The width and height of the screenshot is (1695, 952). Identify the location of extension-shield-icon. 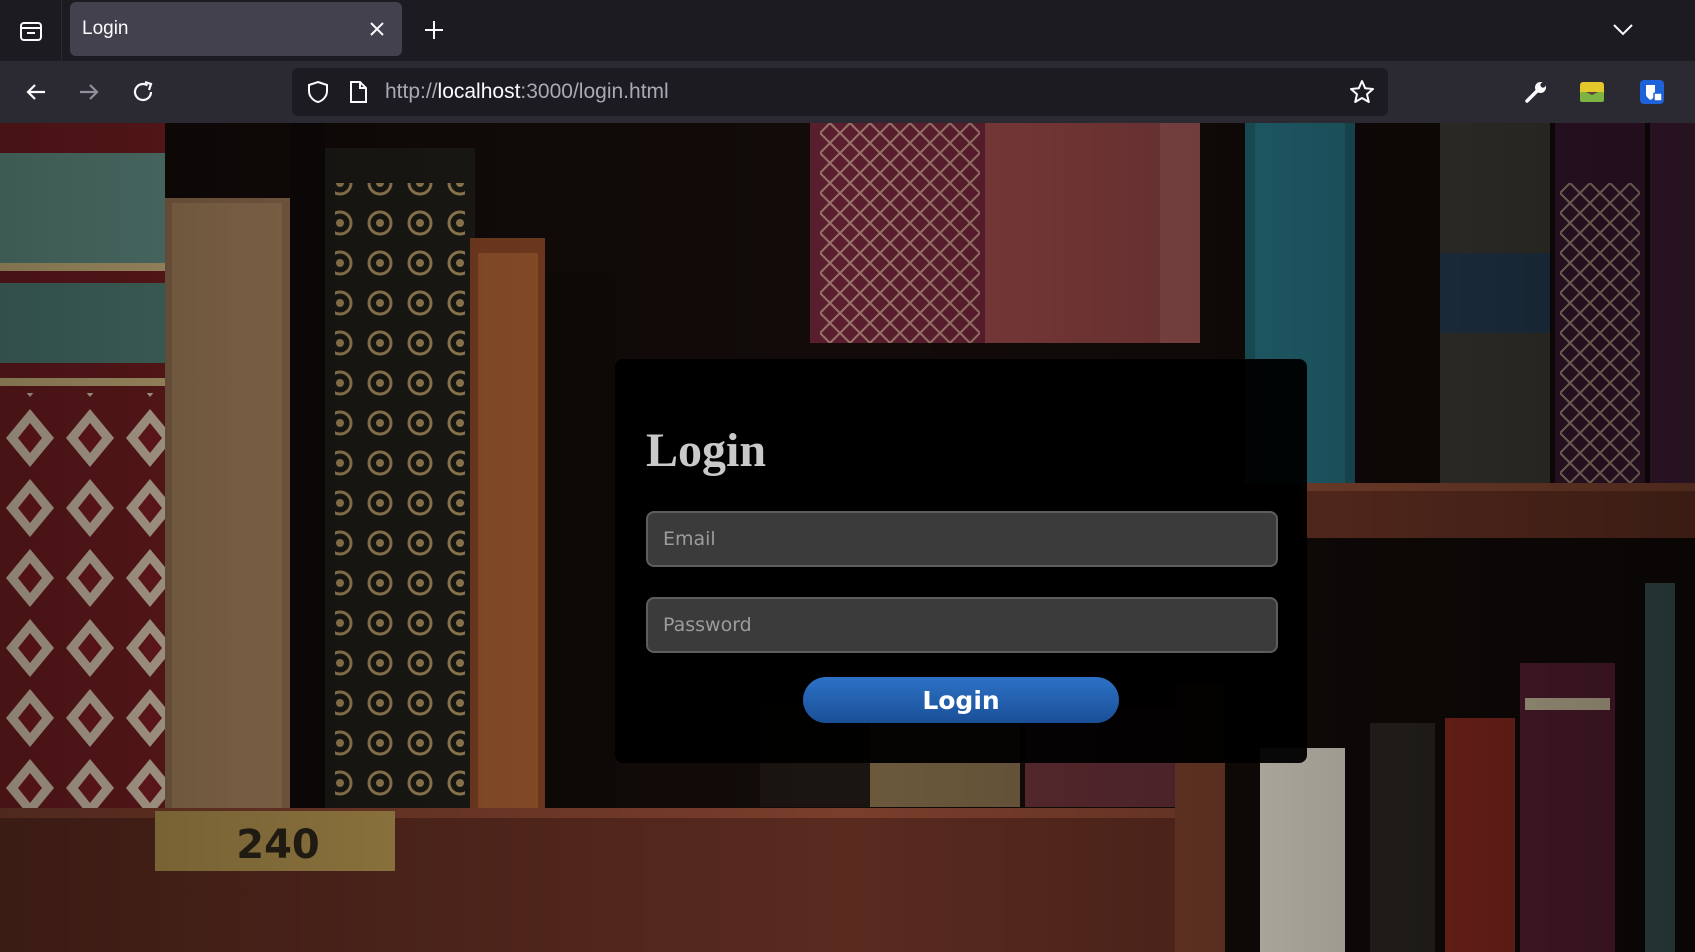
(1652, 92).